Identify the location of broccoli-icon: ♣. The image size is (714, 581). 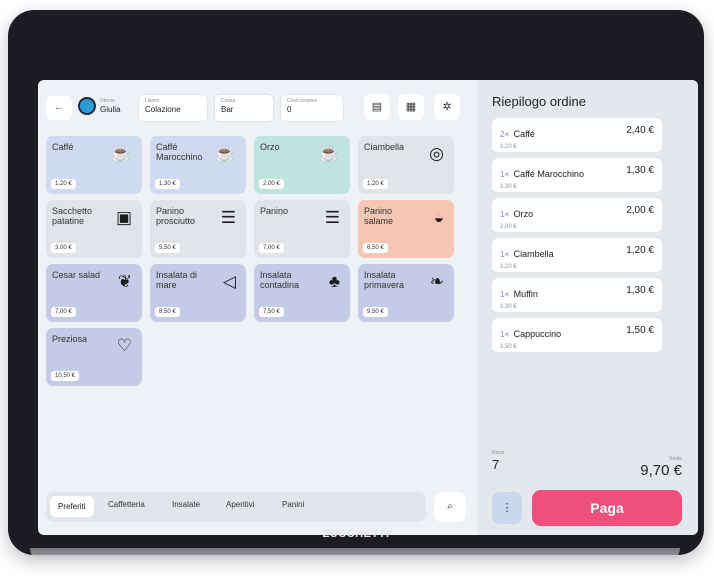
(334, 281).